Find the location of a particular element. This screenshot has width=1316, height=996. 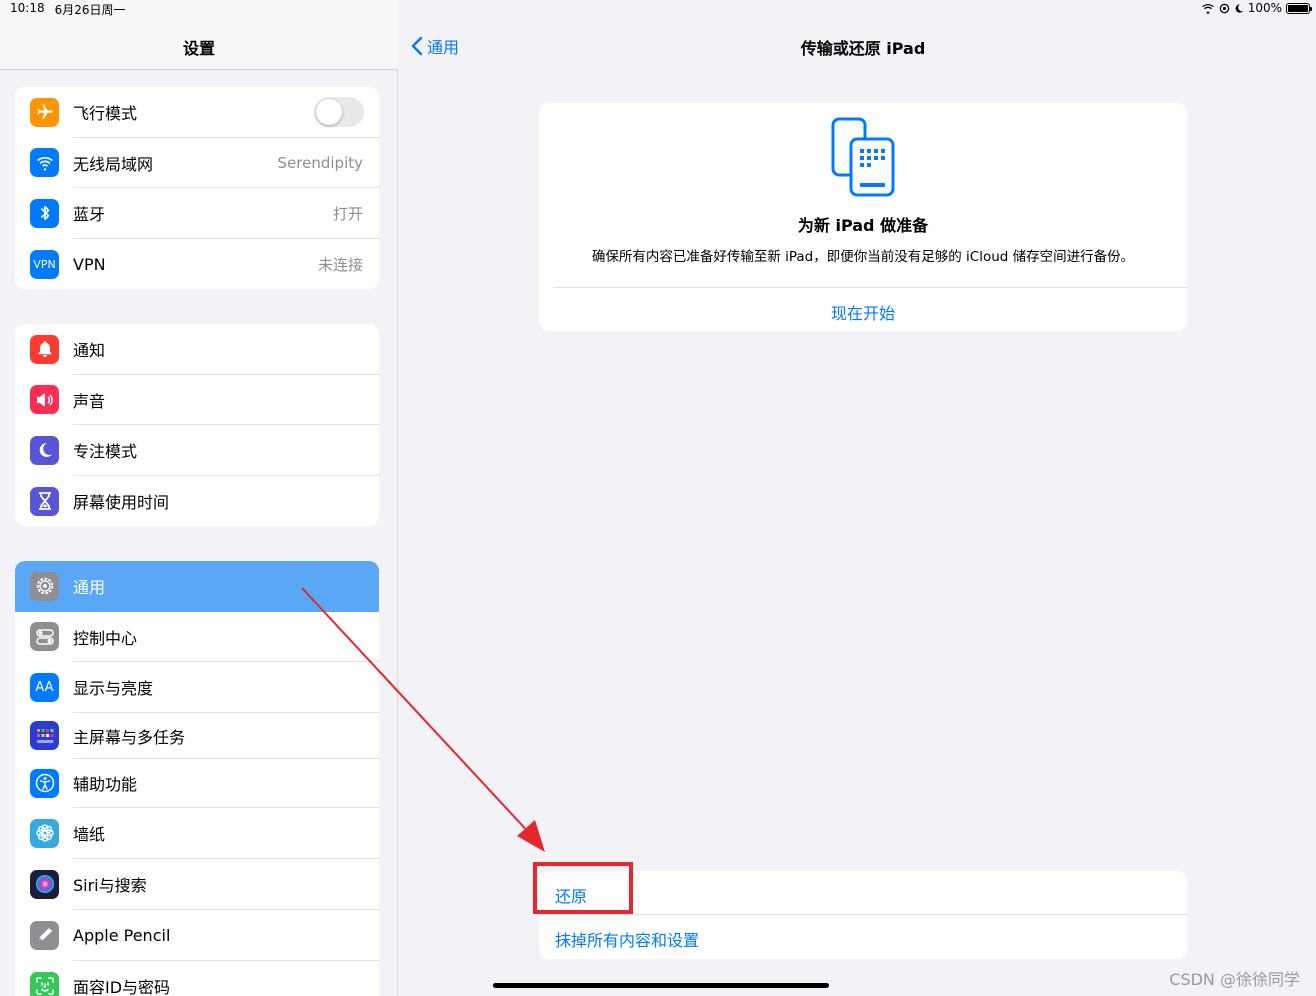

sidebar-item-home-screen: 主屏幕与多任务 is located at coordinates (197, 736).